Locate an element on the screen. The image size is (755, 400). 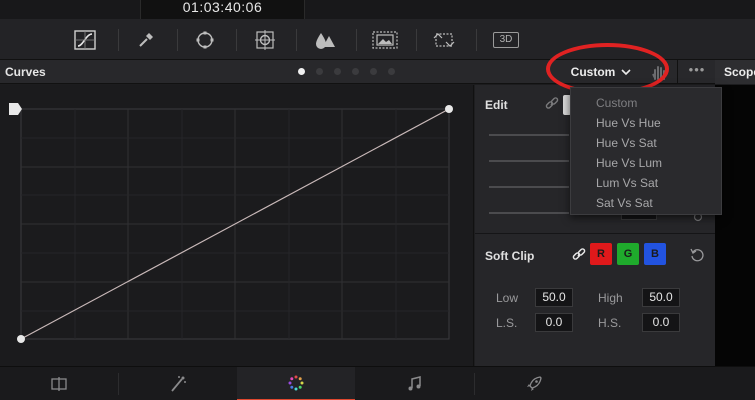
hs-field: 0.0 is located at coordinates (661, 322).